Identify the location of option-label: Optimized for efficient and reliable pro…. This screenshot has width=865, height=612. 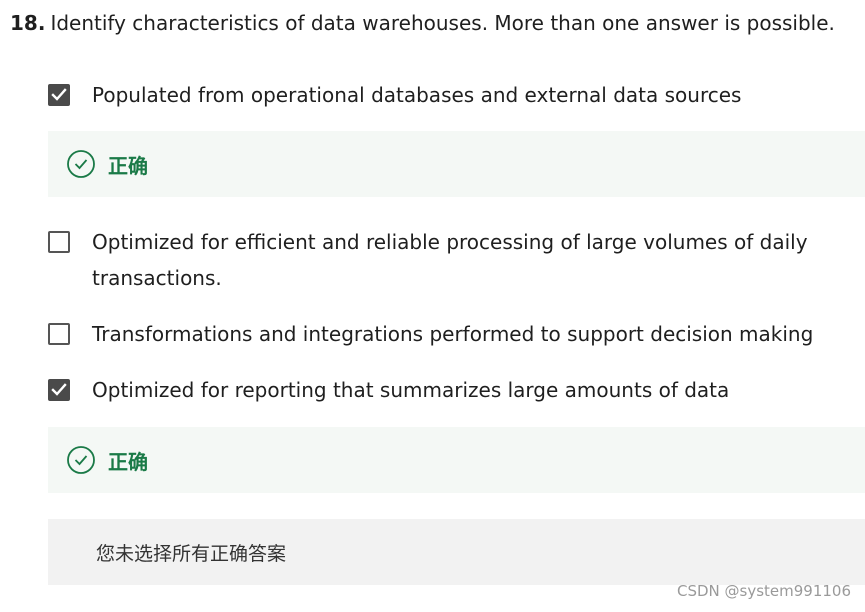
(450, 260).